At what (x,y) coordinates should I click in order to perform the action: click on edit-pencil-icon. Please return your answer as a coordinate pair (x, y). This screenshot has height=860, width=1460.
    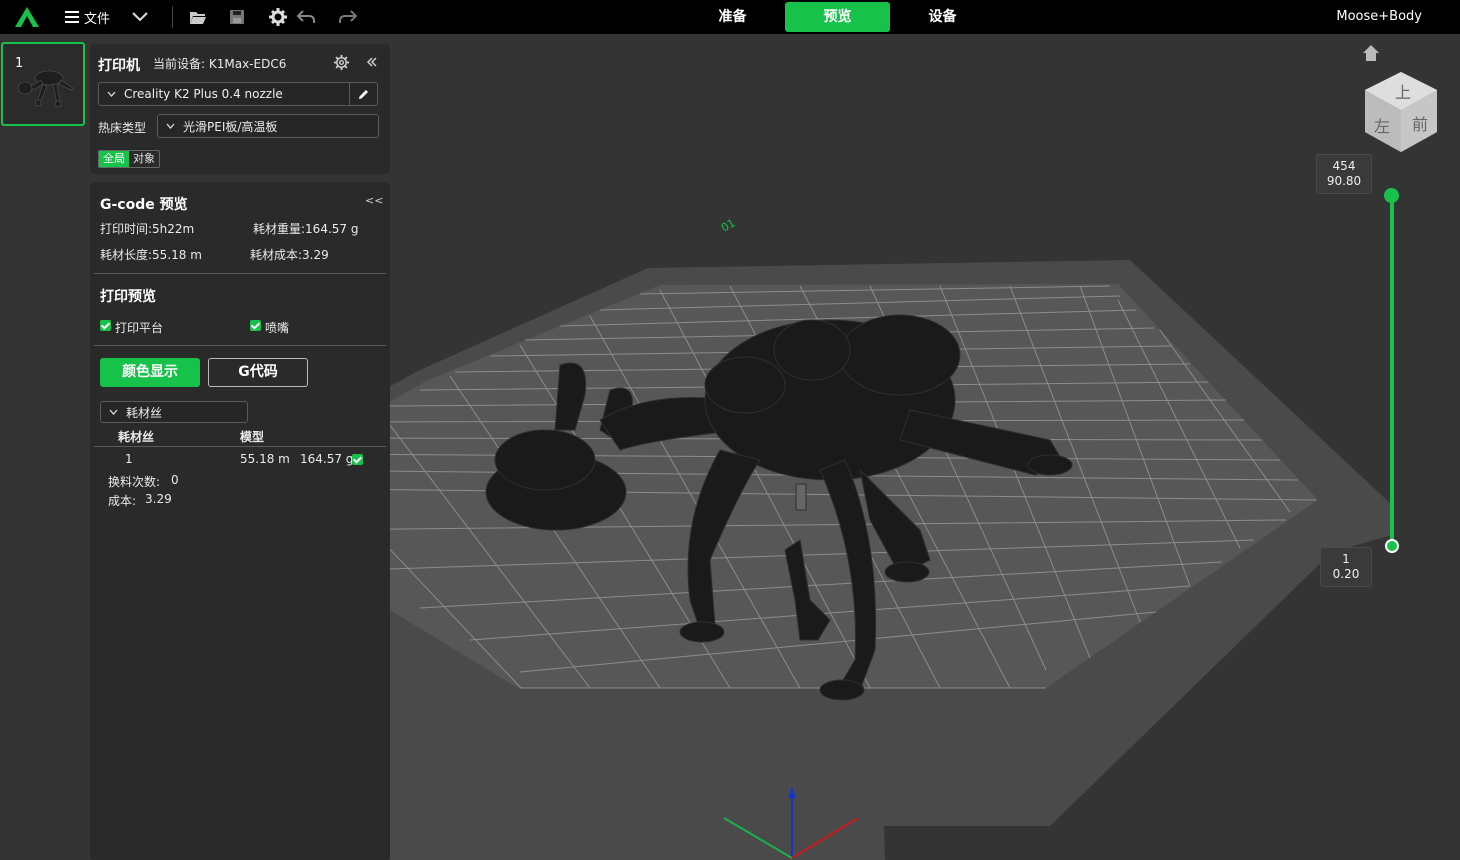
    Looking at the image, I should click on (363, 94).